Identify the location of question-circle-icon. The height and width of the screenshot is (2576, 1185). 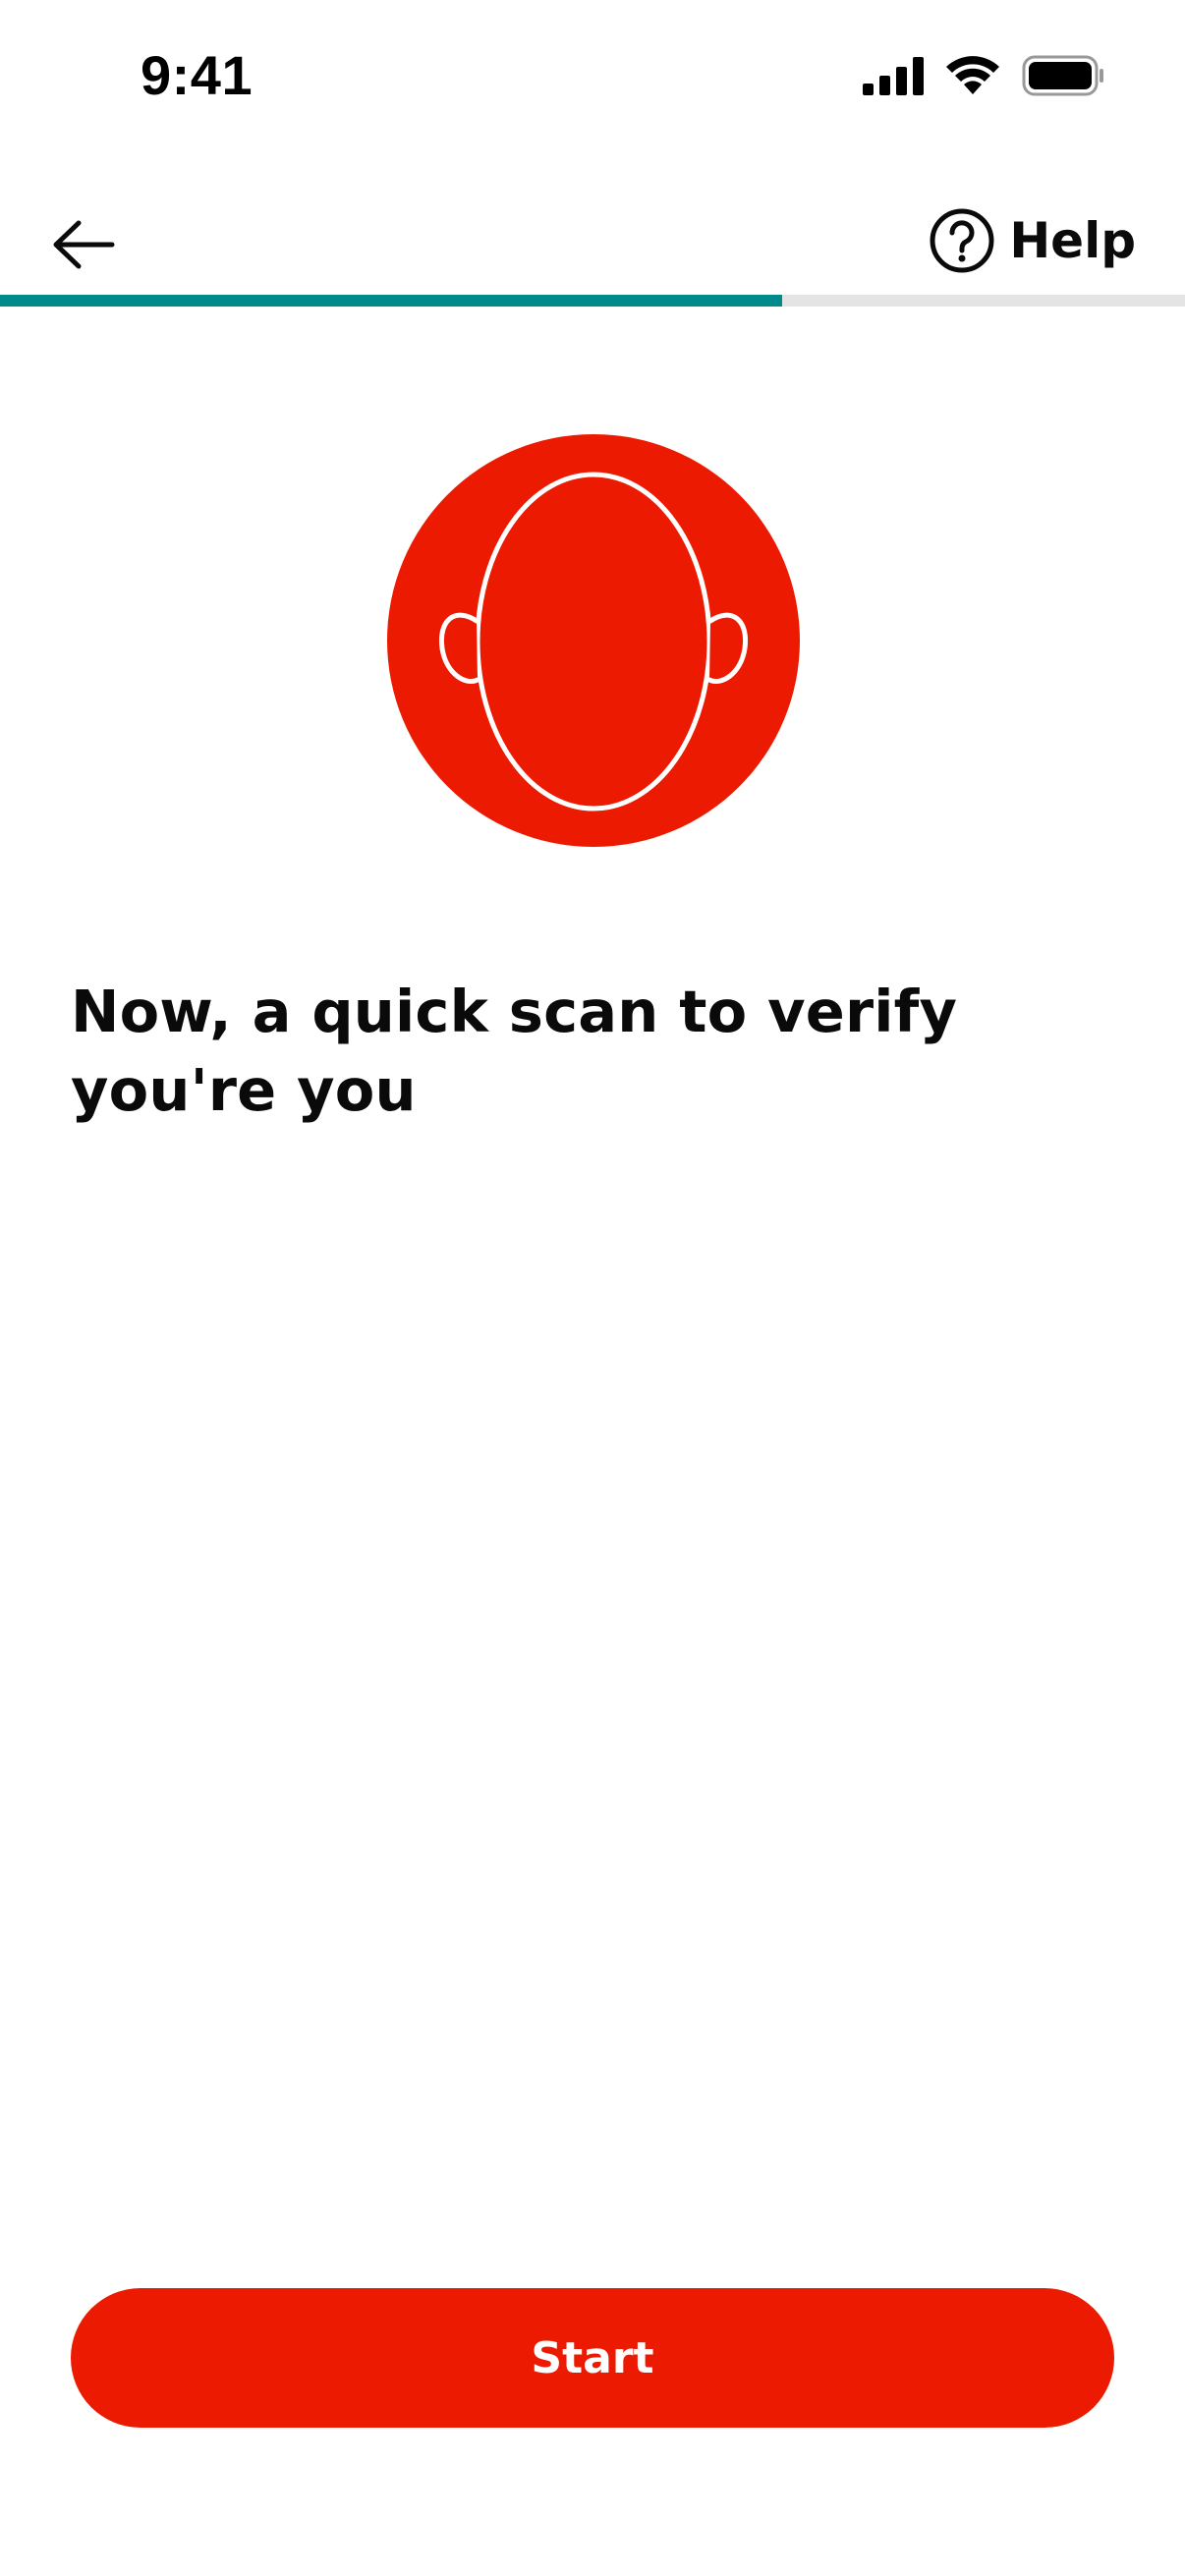
(962, 240).